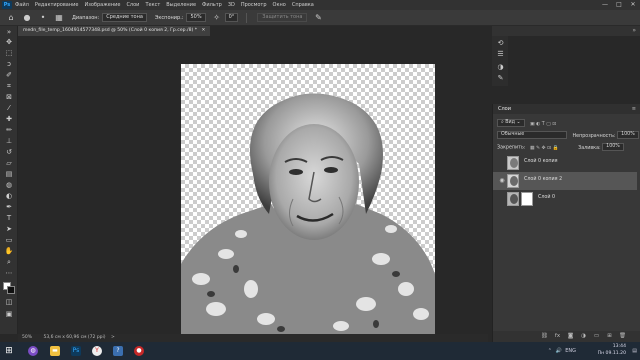 This screenshot has height=360, width=640. Describe the element at coordinates (152, 5) in the screenshot. I see `menu-type: Текст` at that location.